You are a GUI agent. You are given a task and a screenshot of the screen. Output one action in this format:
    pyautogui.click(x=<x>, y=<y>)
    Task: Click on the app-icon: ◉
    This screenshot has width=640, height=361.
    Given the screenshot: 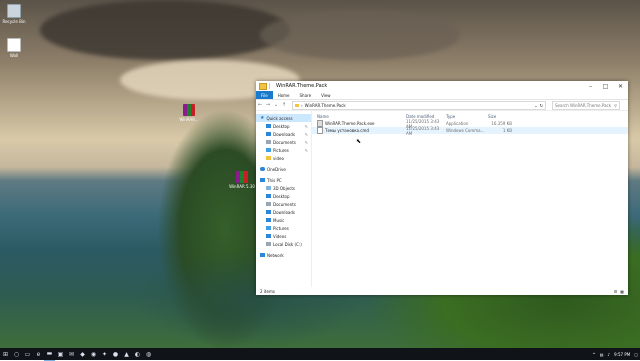 What is the action you would take?
    pyautogui.click(x=93, y=354)
    